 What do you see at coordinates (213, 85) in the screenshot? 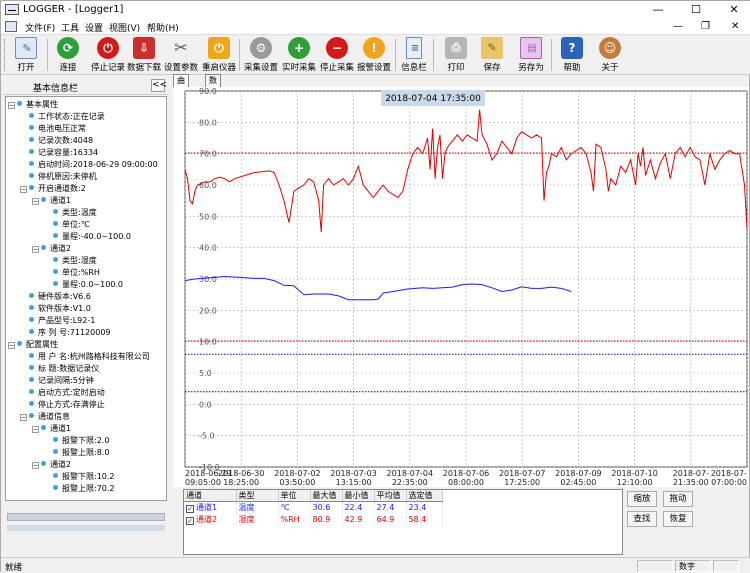
I see `tab-data: 数据` at bounding box center [213, 85].